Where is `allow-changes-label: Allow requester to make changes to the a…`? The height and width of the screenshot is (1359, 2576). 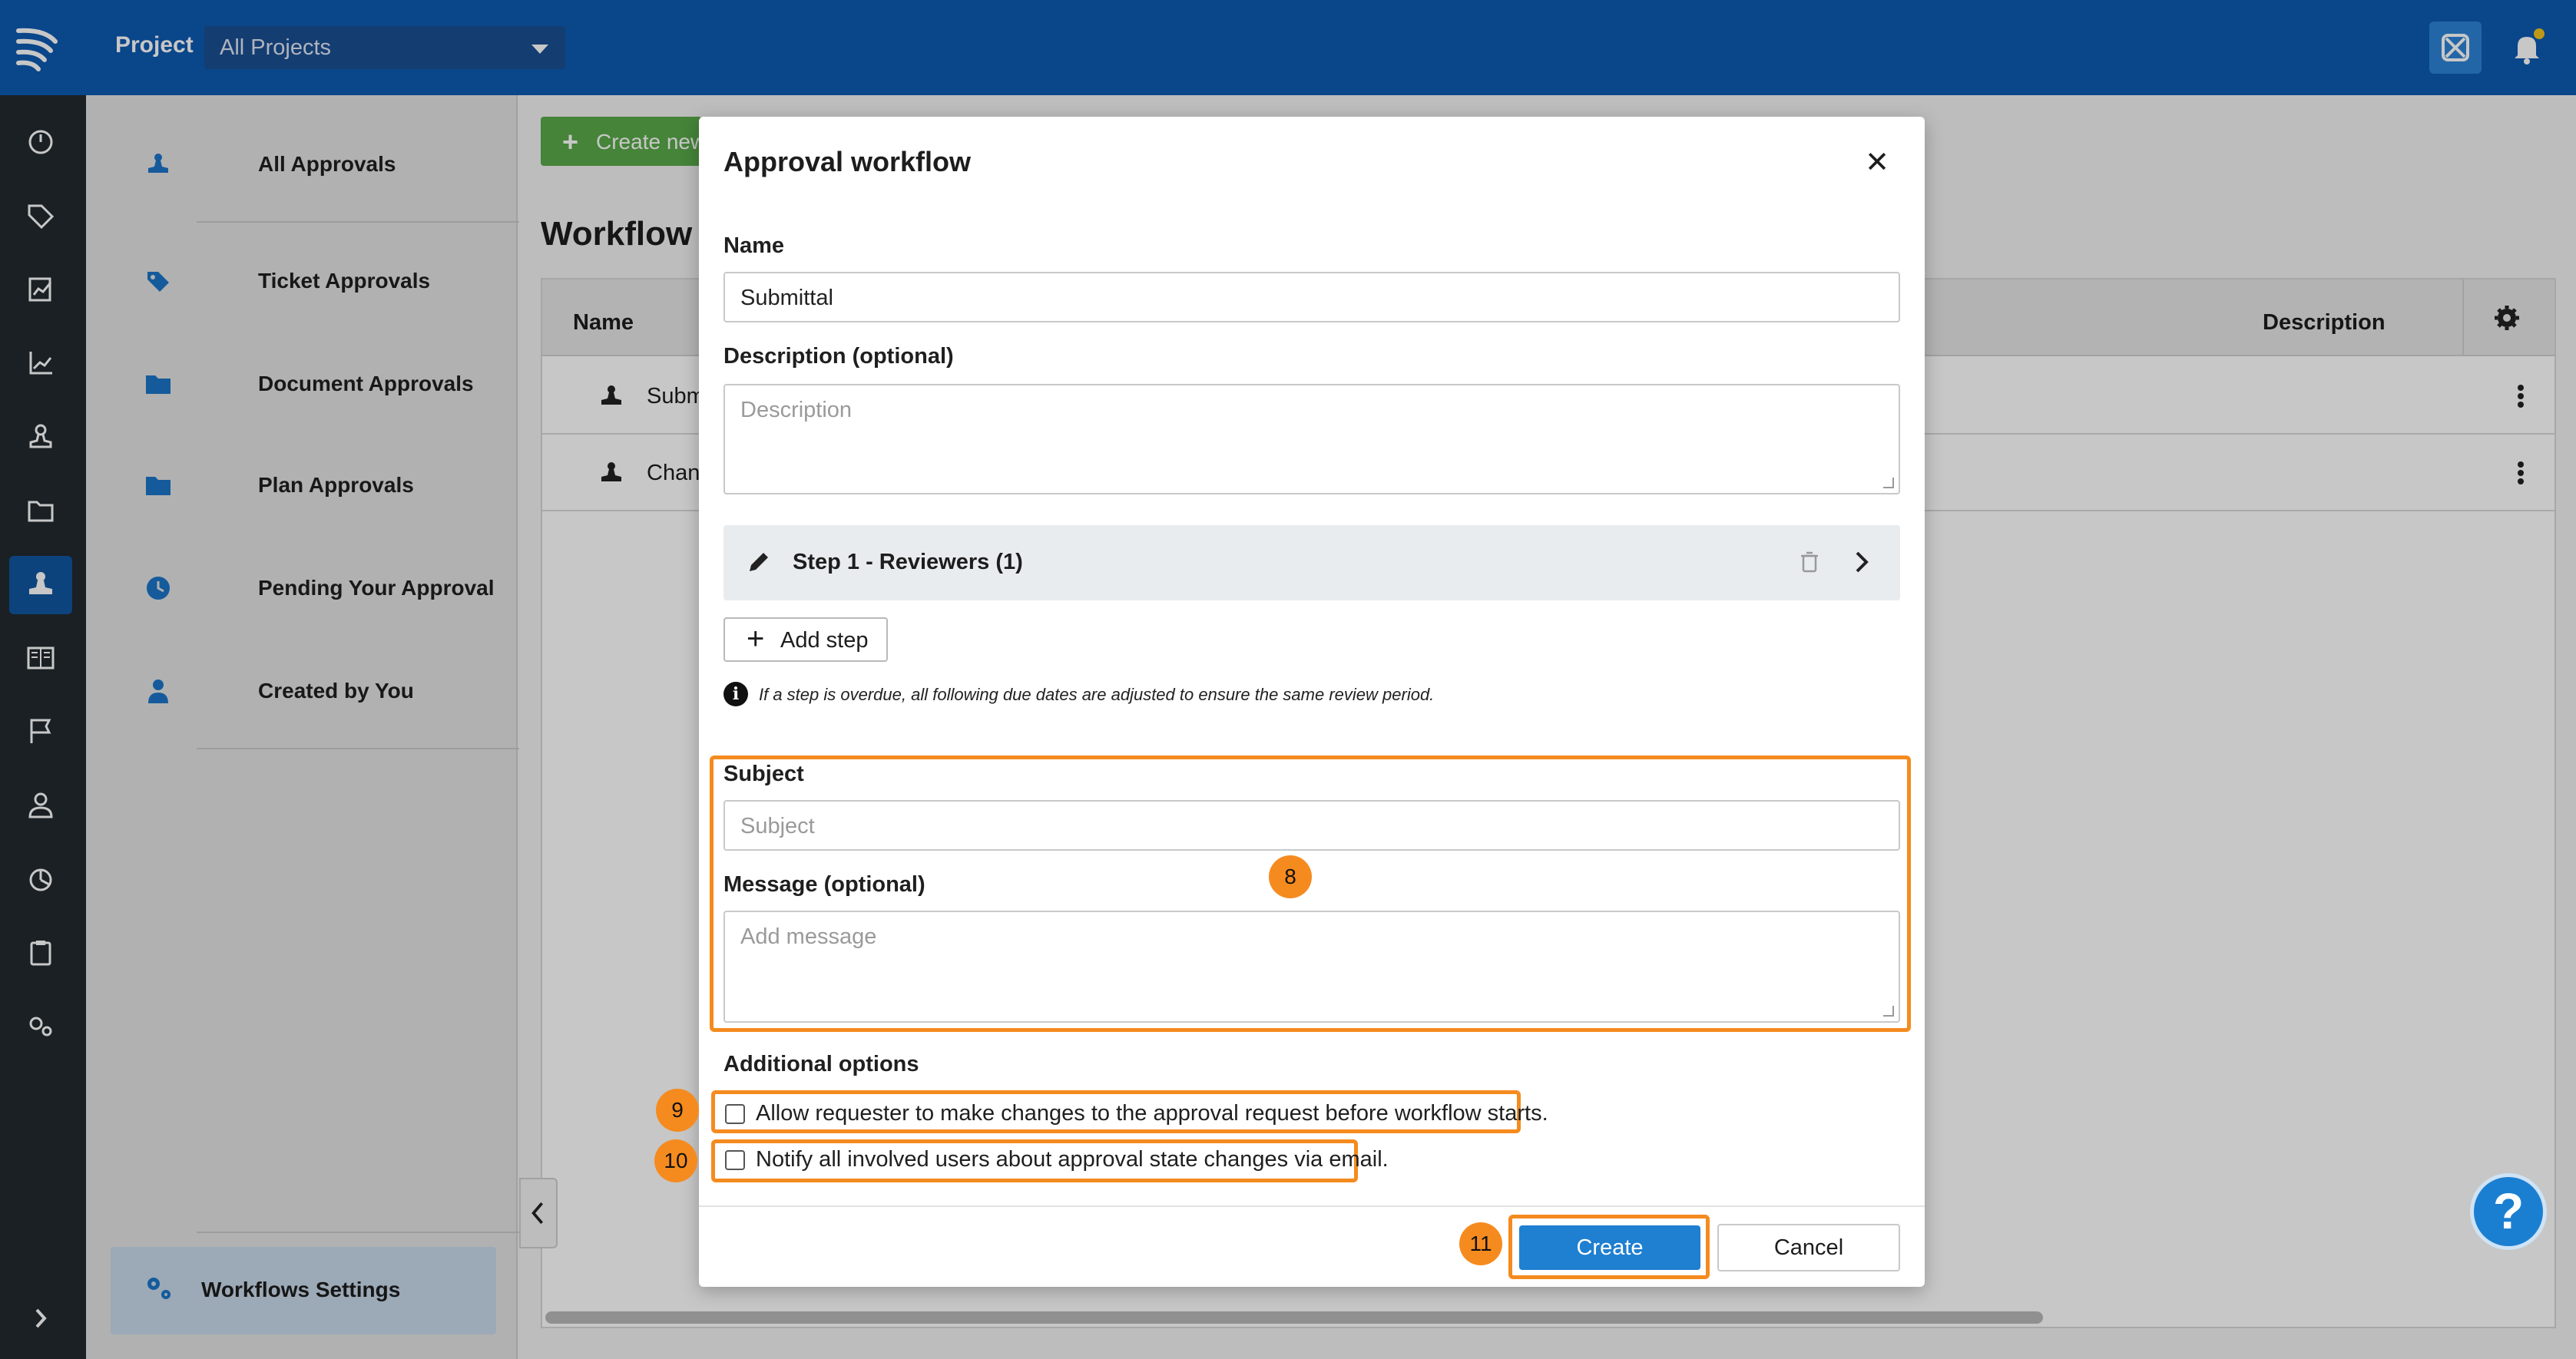
allow-changes-label: Allow requester to make changes to the a… is located at coordinates (1152, 1113).